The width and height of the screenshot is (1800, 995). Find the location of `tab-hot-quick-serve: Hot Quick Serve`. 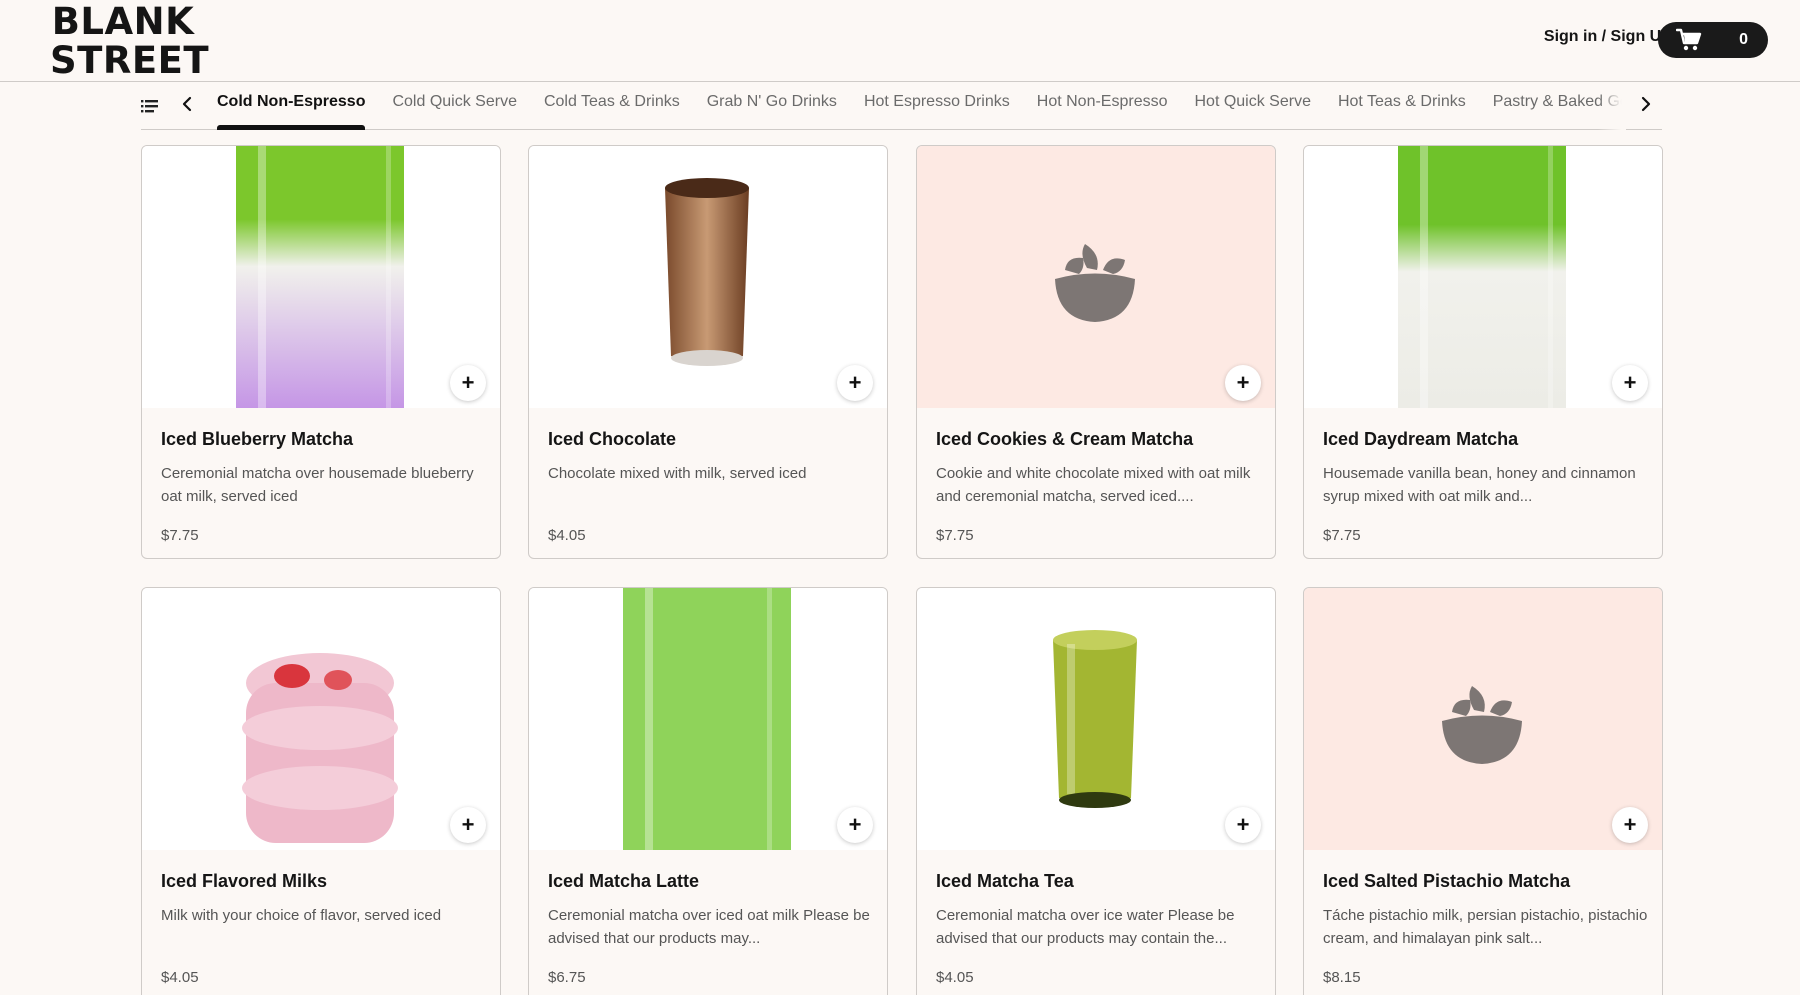

tab-hot-quick-serve: Hot Quick Serve is located at coordinates (1252, 106).